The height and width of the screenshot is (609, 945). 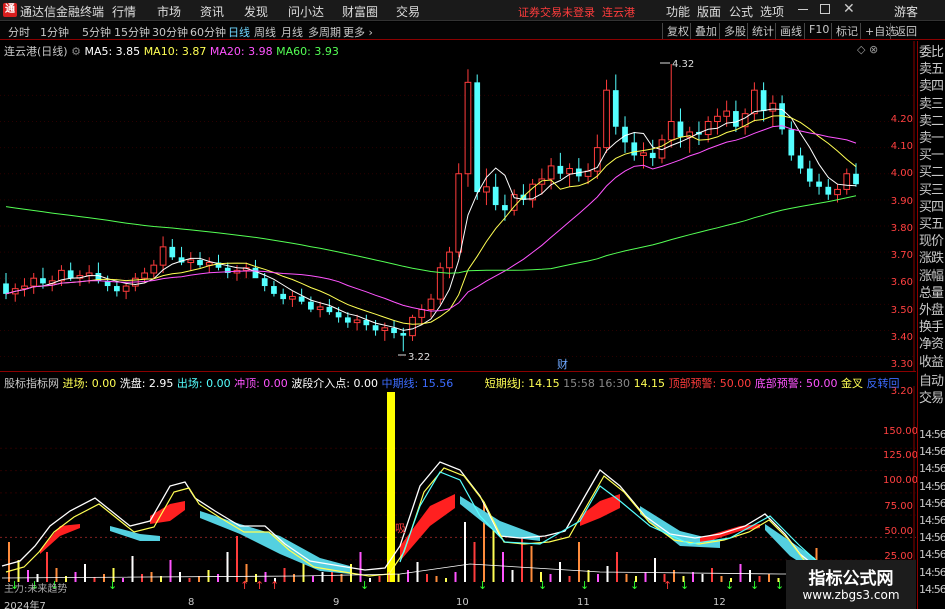 I want to click on sidebar-item: 卖四, so click(x=932, y=86).